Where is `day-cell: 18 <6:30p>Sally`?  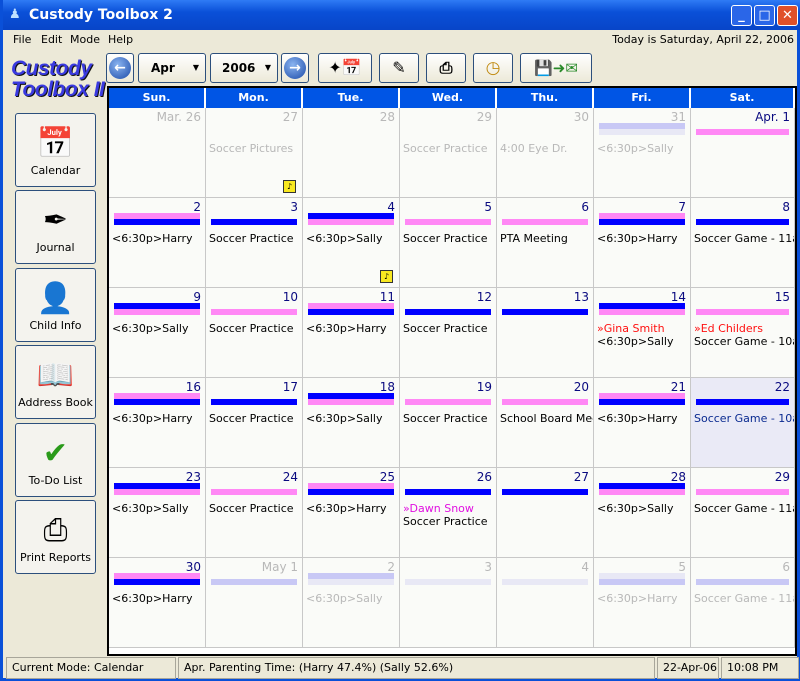 day-cell: 18 <6:30p>Sally is located at coordinates (351, 423).